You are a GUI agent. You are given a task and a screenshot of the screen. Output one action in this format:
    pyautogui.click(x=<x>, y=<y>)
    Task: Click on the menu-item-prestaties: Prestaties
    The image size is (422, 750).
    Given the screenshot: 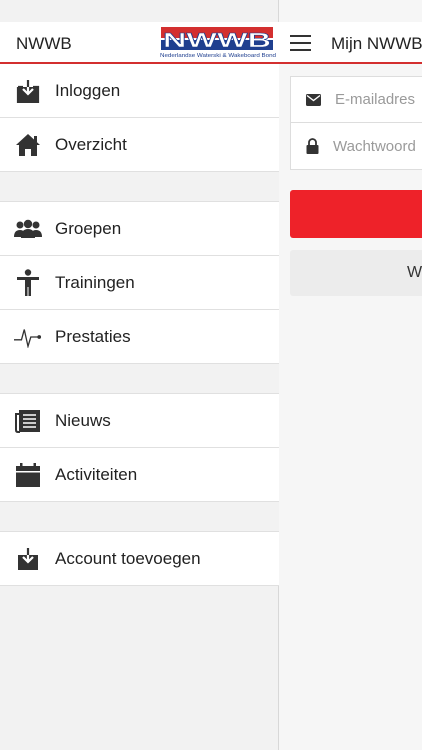 What is the action you would take?
    pyautogui.click(x=139, y=337)
    